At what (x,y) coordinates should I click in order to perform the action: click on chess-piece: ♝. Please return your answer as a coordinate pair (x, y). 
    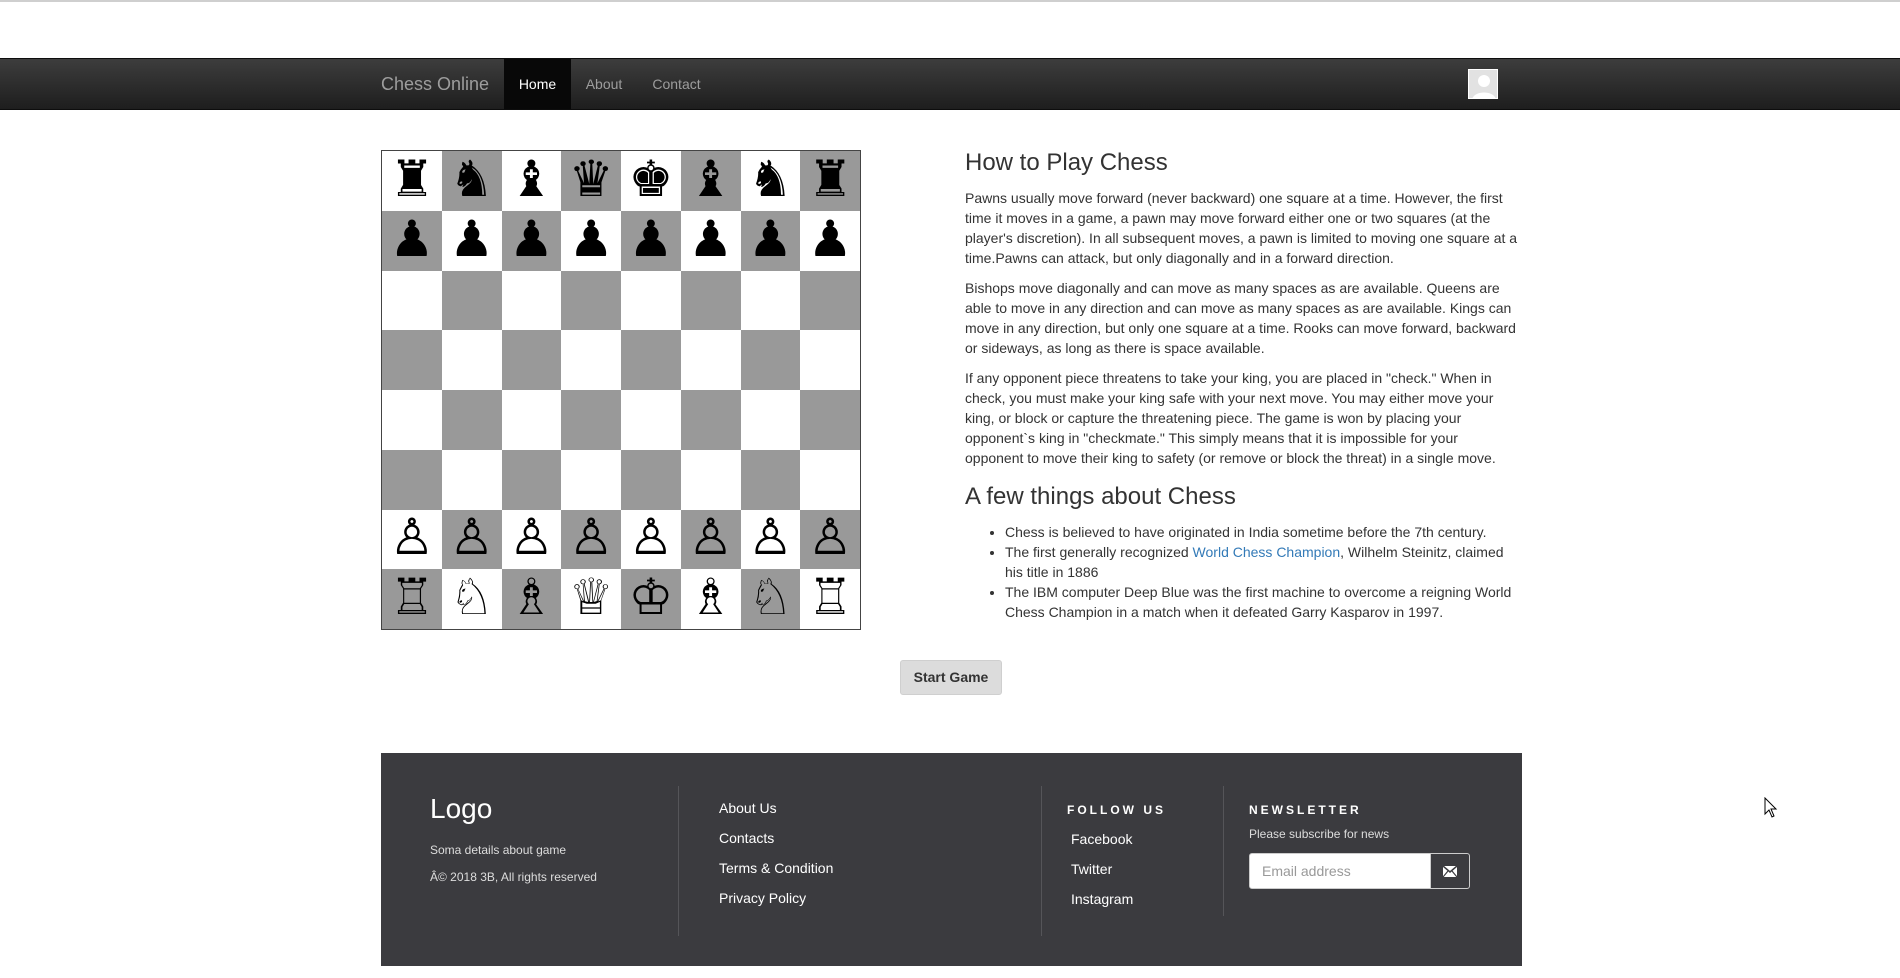
    Looking at the image, I should click on (710, 179).